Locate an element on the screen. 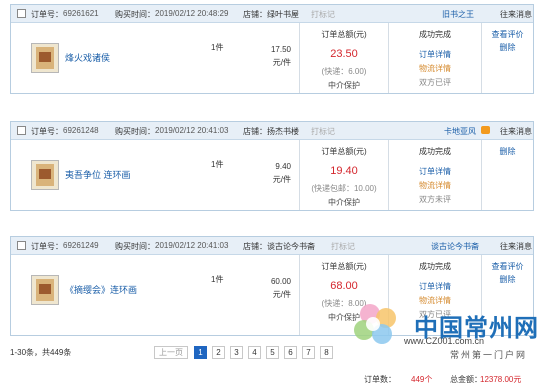 Image resolution: width=550 pixels, height=390 pixels. order-no: 69261248 is located at coordinates (81, 130).